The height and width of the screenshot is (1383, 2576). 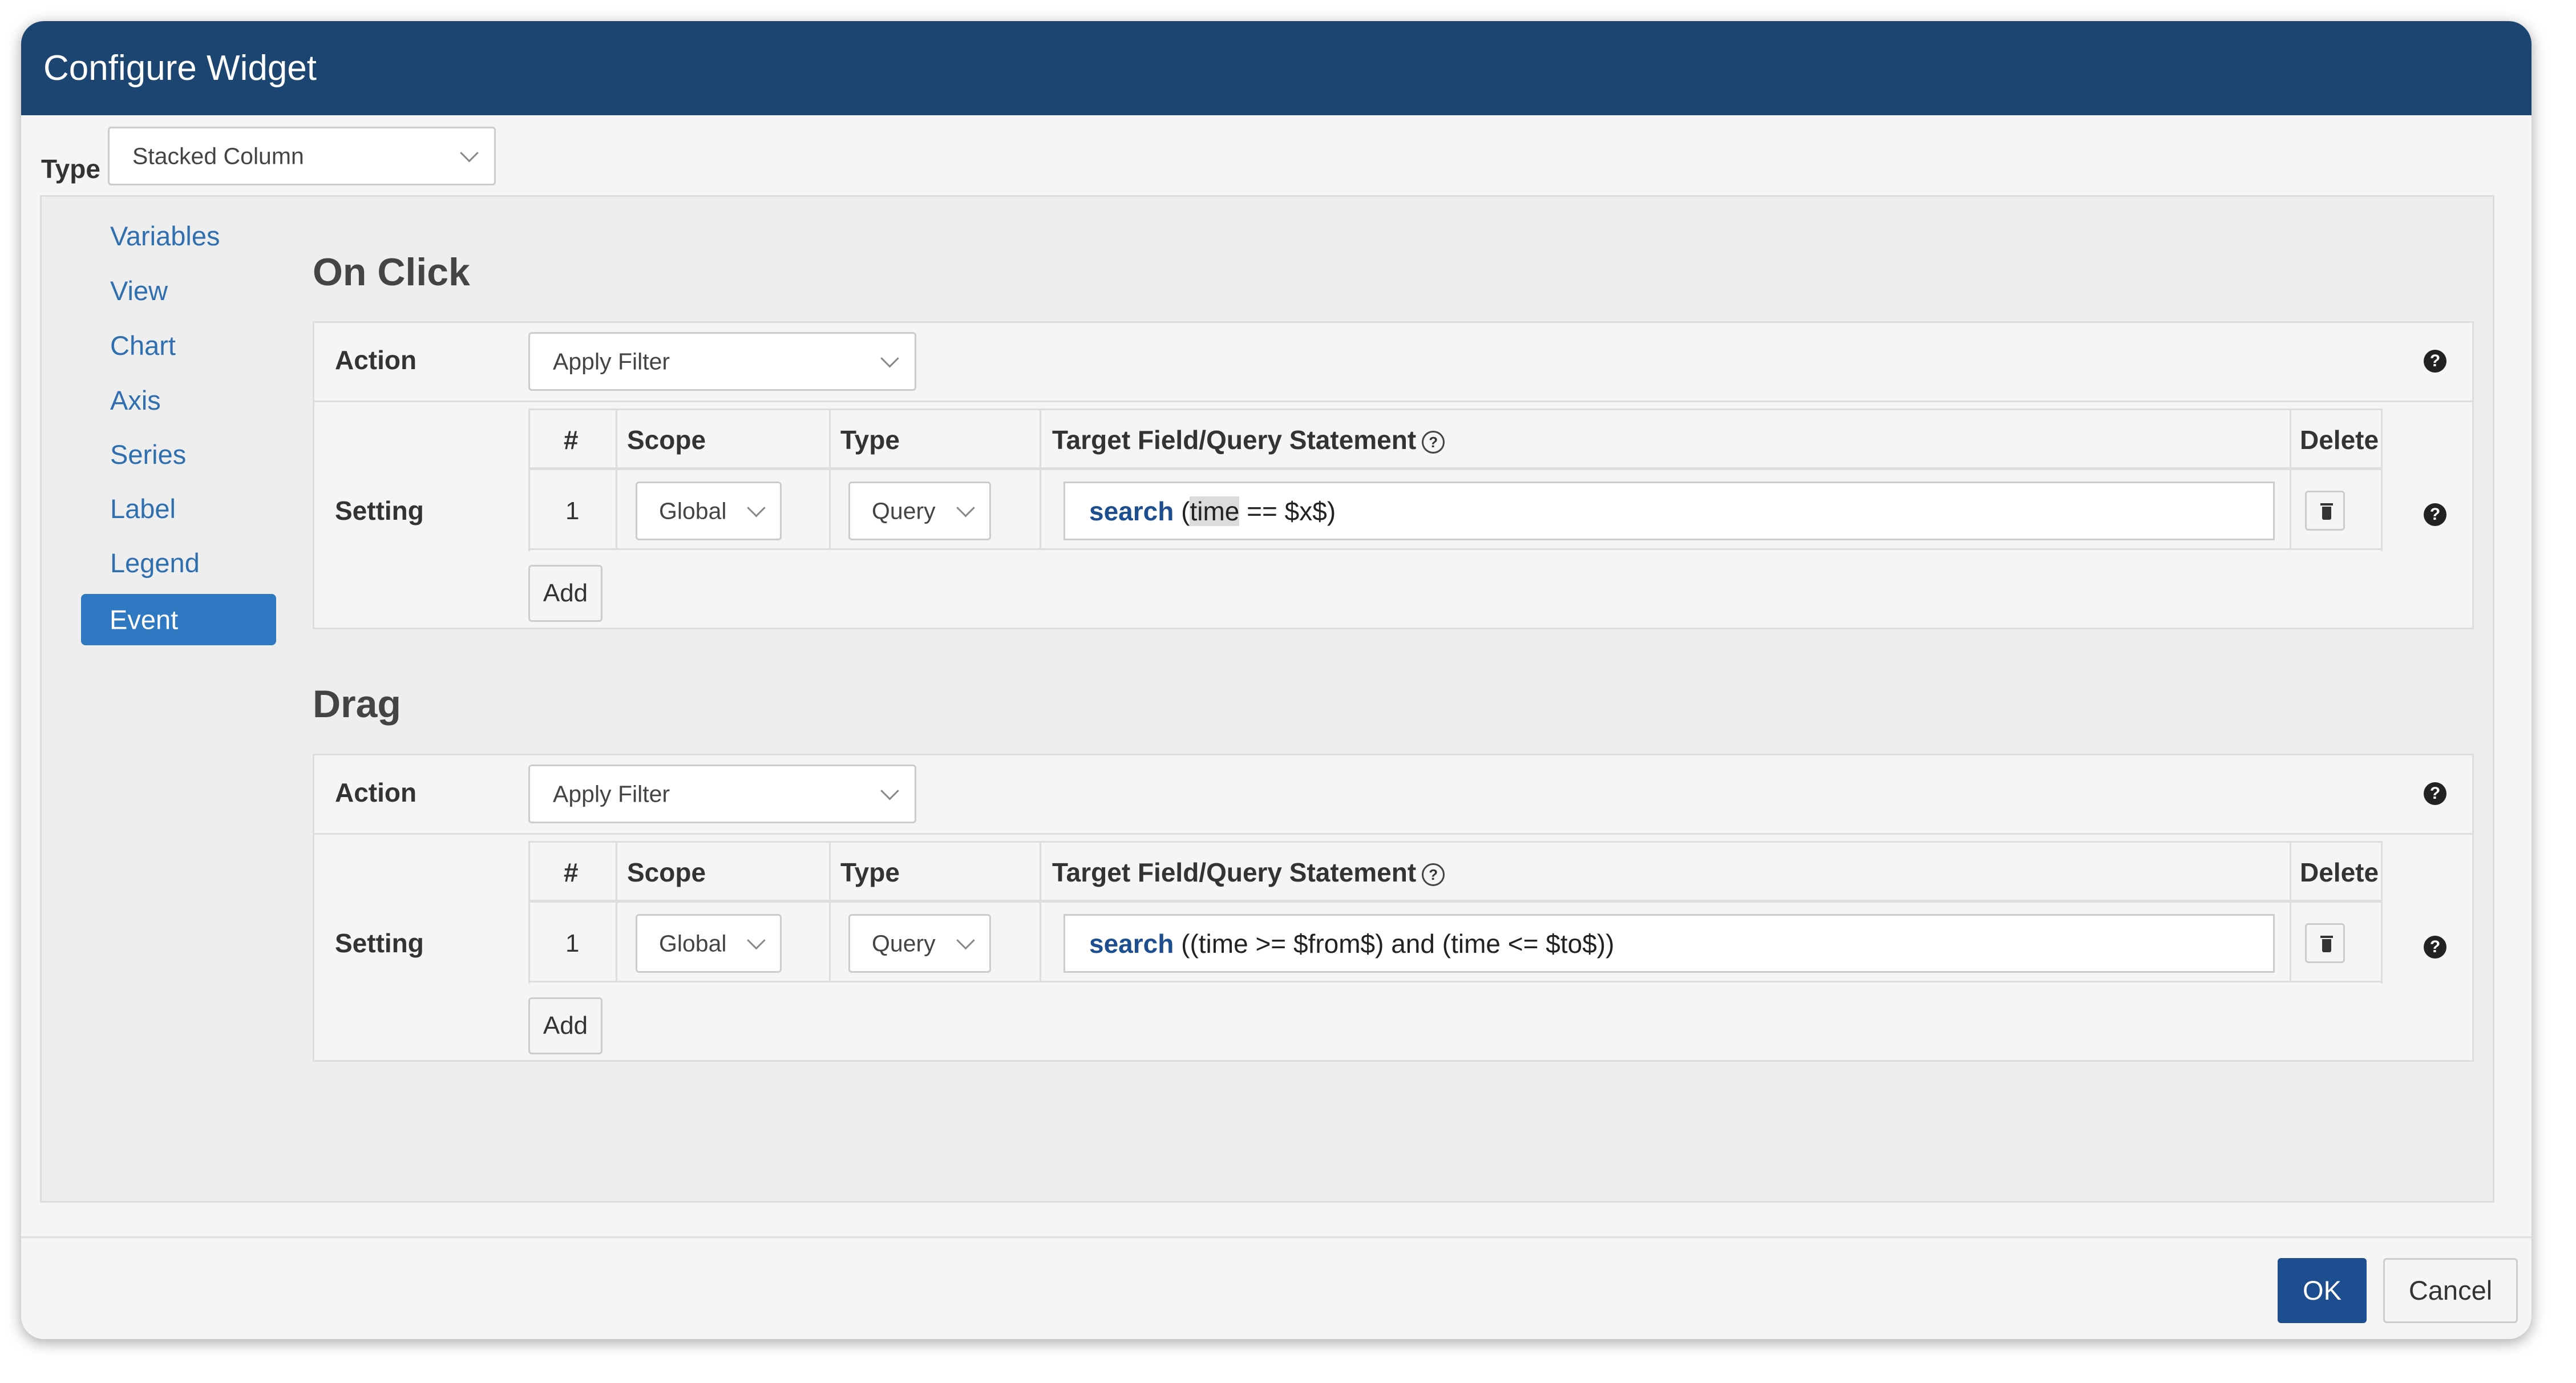 I want to click on on-click-section-title: On Click, so click(x=392, y=272).